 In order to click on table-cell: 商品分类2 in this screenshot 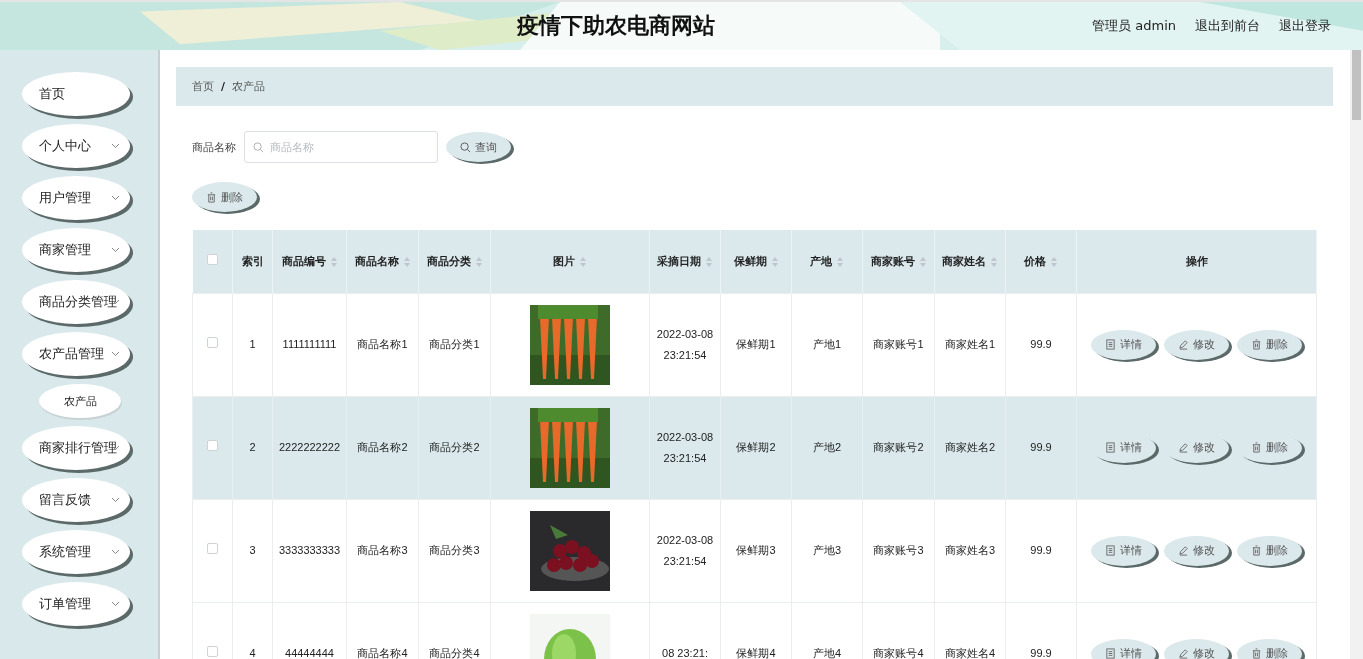, I will do `click(454, 447)`.